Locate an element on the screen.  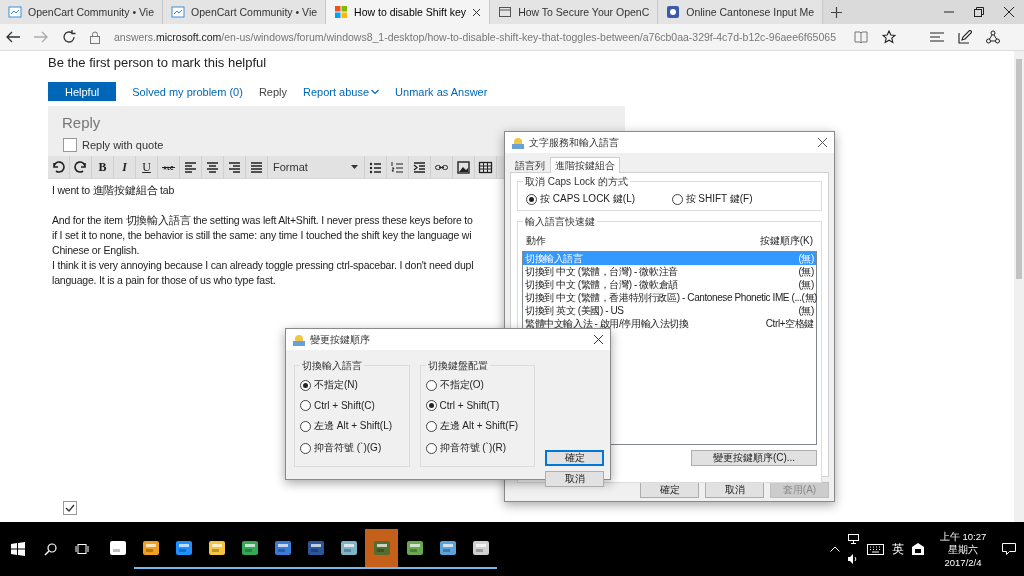
option-label: Ctrl + Shift(C) is located at coordinates (344, 405).